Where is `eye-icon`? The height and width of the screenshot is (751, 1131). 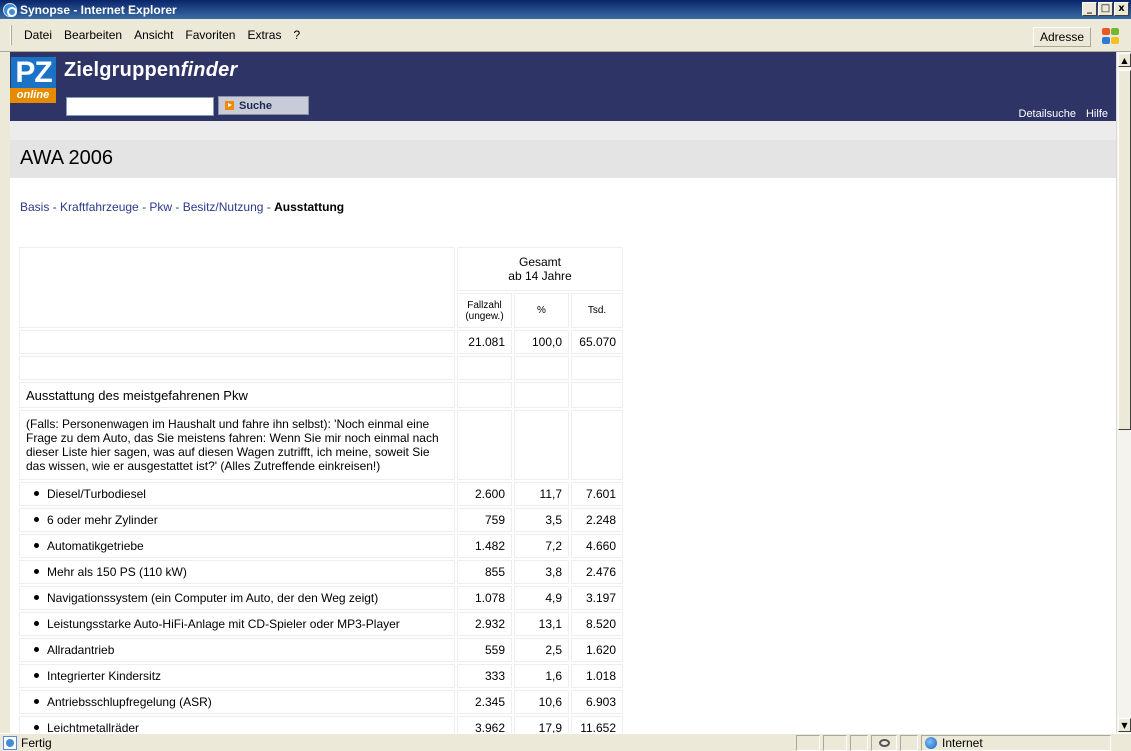 eye-icon is located at coordinates (884, 743).